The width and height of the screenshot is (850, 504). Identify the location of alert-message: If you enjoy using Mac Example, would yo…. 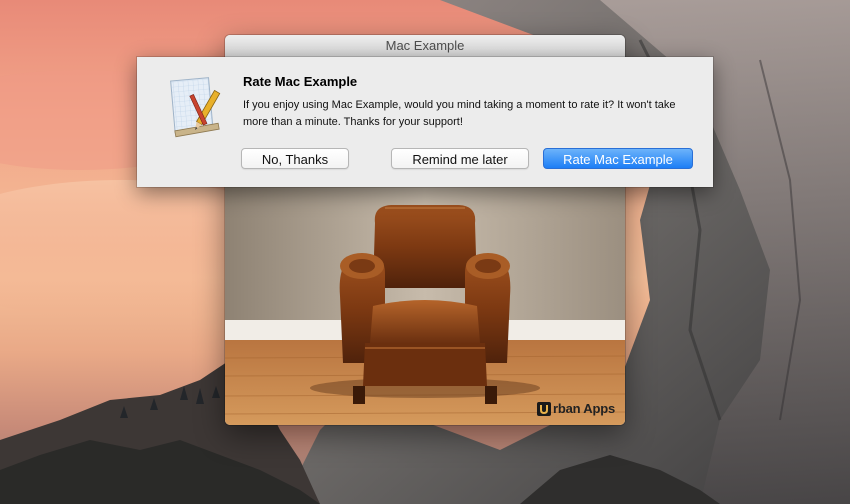
(459, 113).